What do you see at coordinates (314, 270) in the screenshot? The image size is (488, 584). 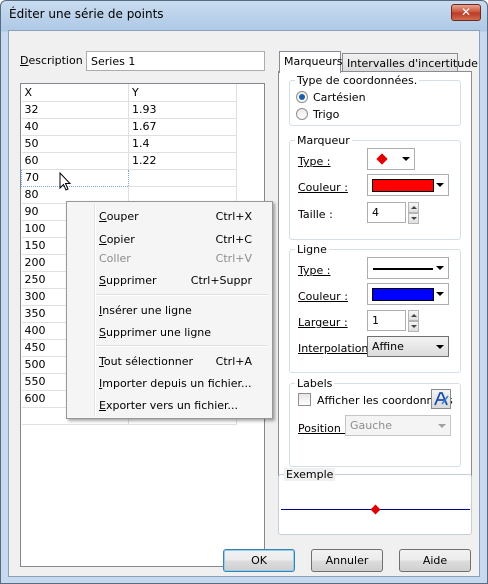 I see `line-type-label: Type :` at bounding box center [314, 270].